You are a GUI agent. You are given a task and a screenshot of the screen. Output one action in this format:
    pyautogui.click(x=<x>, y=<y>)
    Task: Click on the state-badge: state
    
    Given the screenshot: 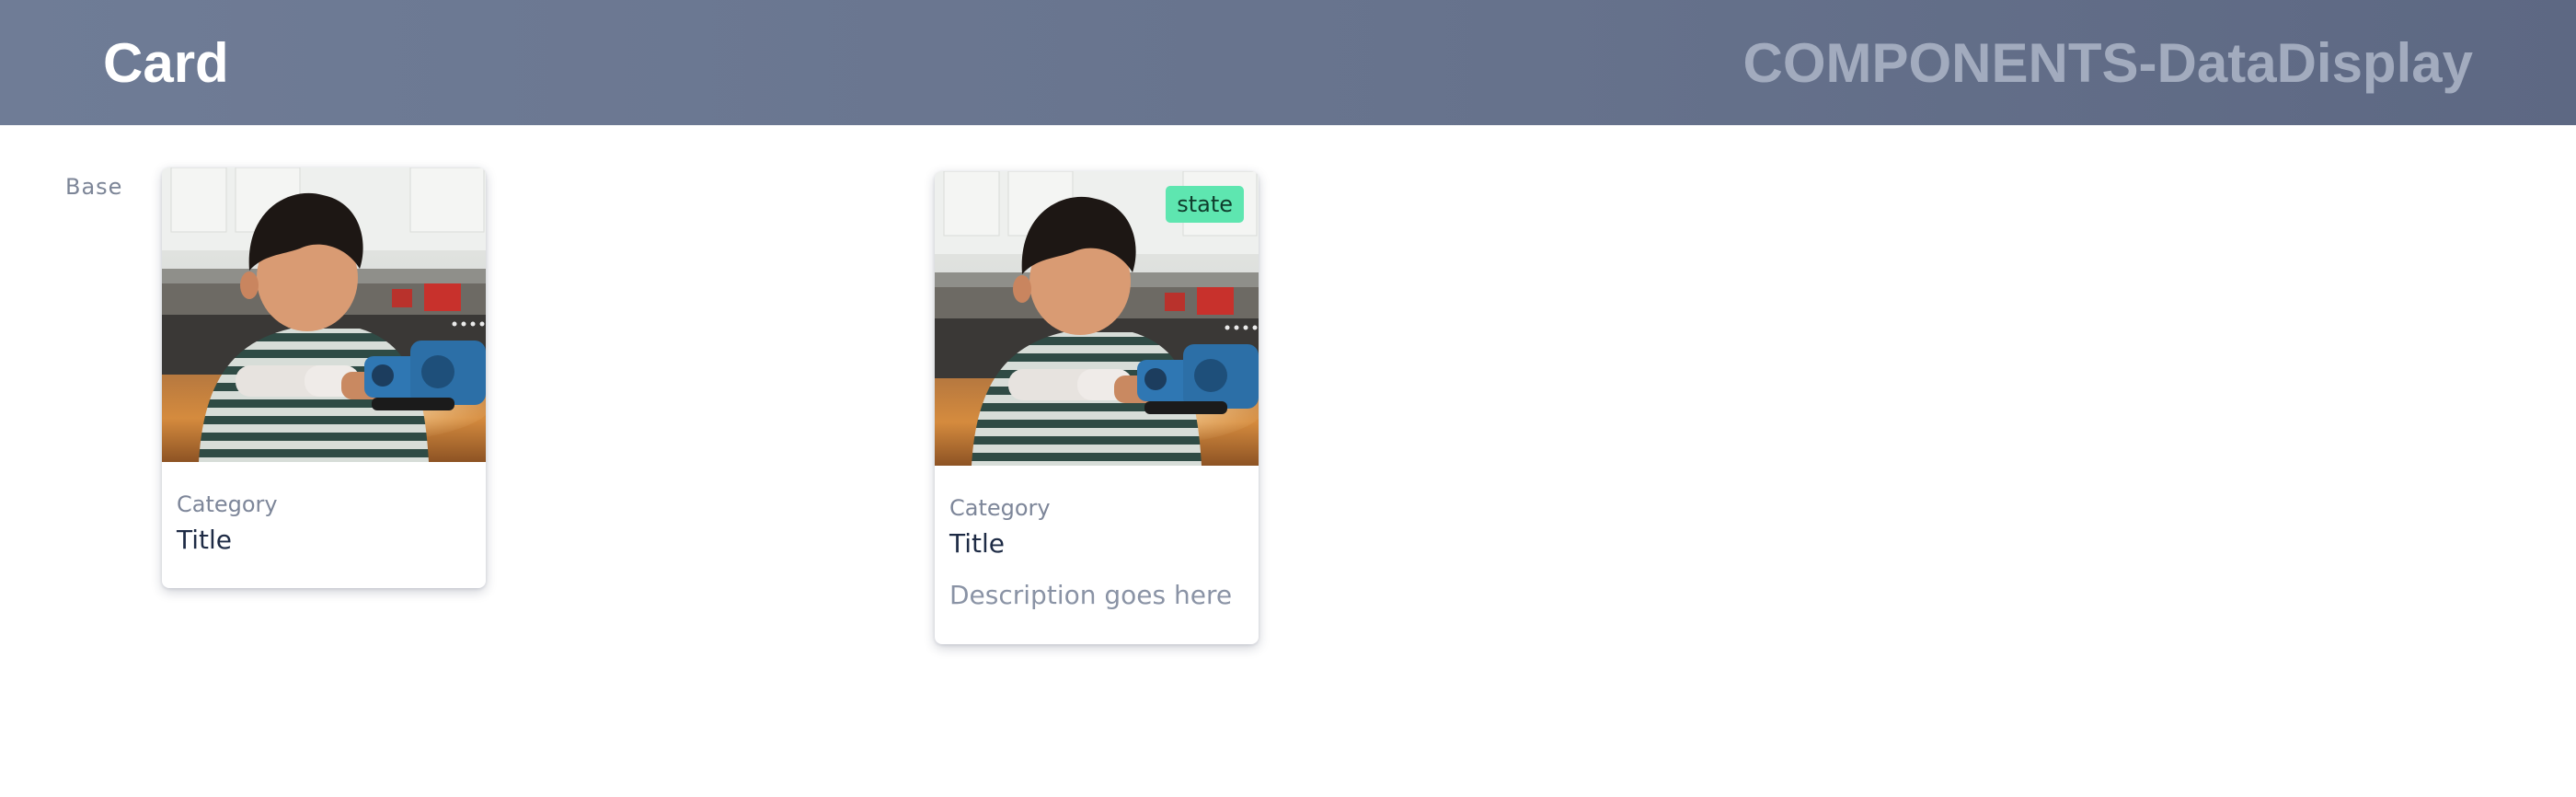 What is the action you would take?
    pyautogui.click(x=1205, y=204)
    